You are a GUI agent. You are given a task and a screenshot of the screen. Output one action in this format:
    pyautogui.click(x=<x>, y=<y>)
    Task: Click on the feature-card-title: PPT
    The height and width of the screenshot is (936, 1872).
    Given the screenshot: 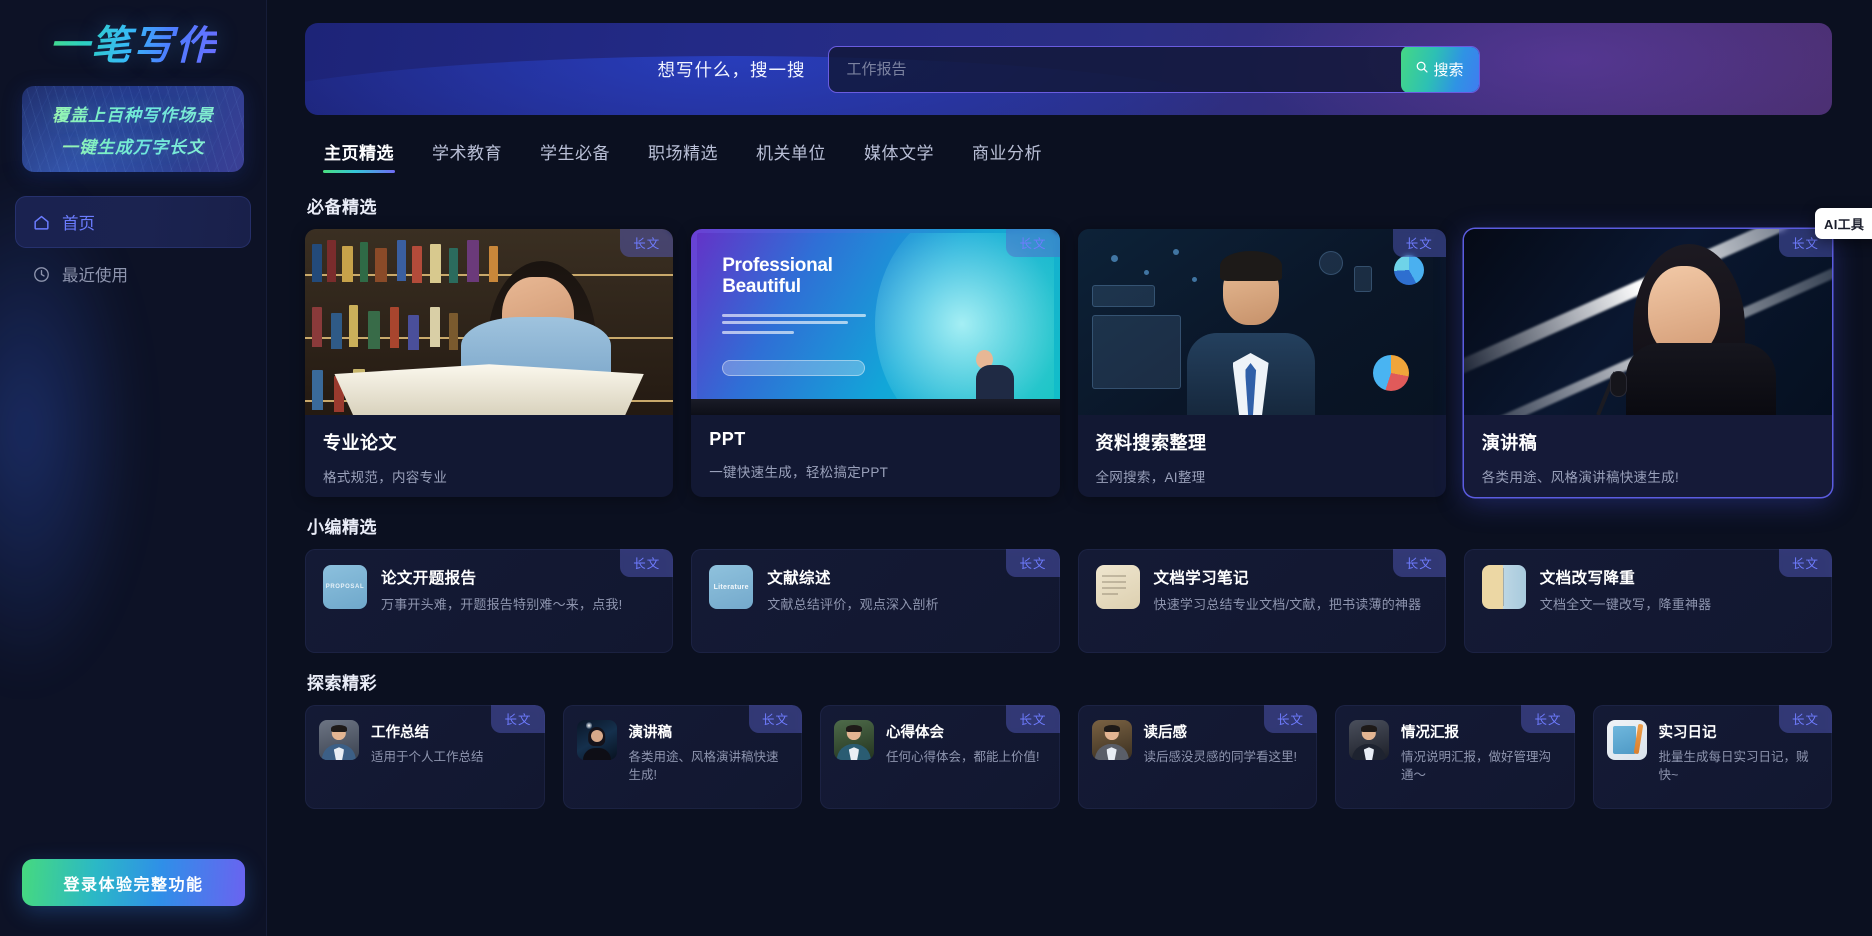 What is the action you would take?
    pyautogui.click(x=727, y=439)
    